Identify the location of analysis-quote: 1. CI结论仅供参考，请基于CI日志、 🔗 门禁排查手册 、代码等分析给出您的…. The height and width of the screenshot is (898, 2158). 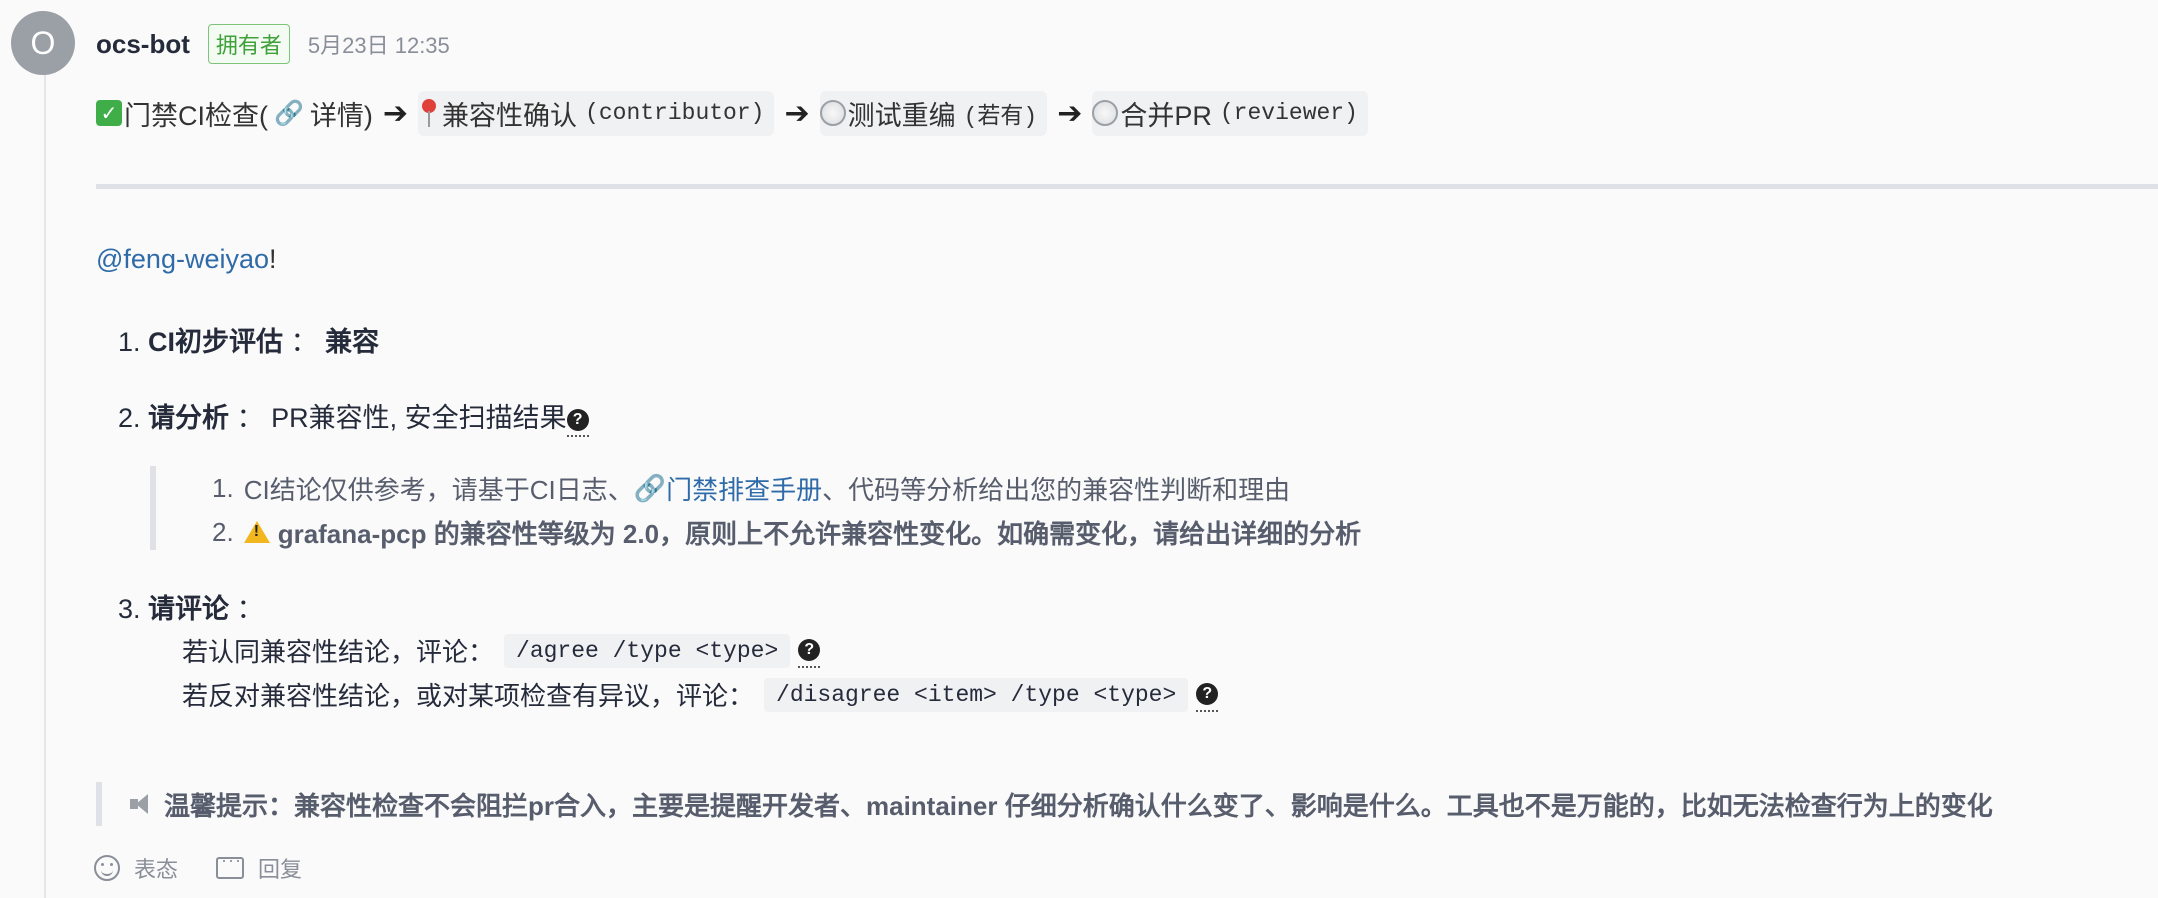
(831, 508).